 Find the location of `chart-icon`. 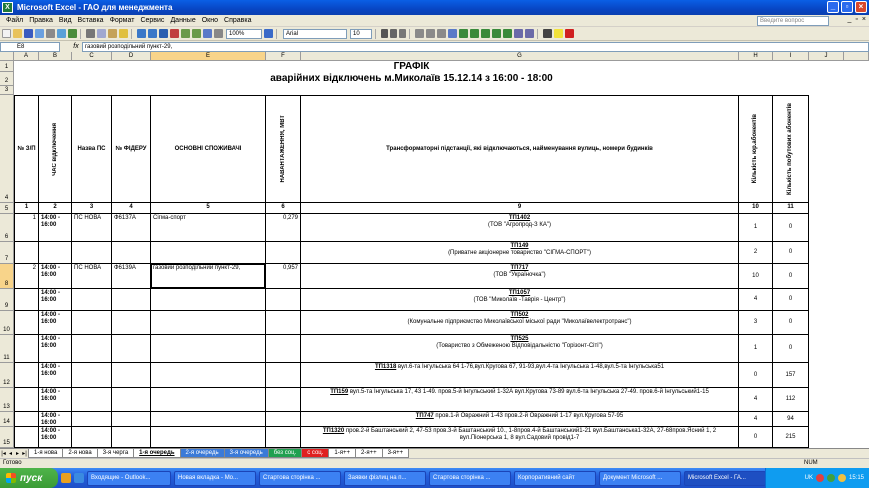

chart-icon is located at coordinates (207, 33).